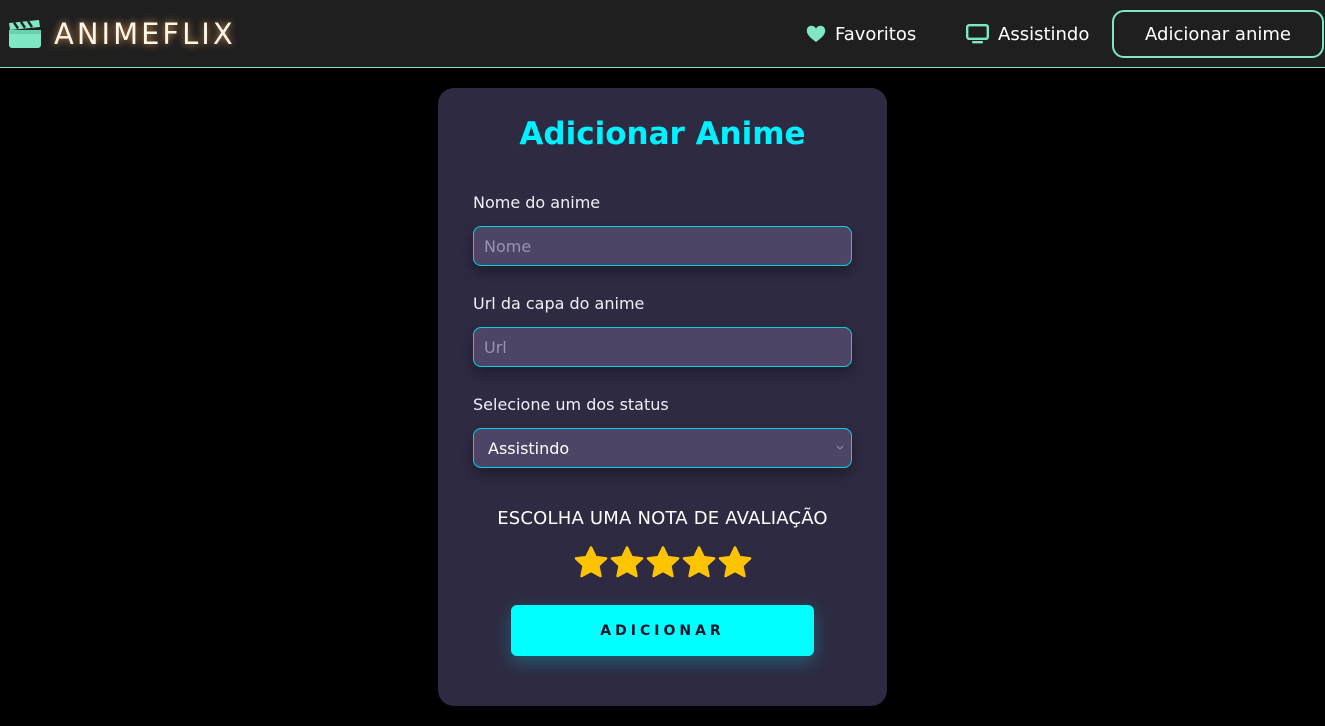 This screenshot has height=726, width=1325. I want to click on nav-link-favoritos: Favoritos, so click(861, 34).